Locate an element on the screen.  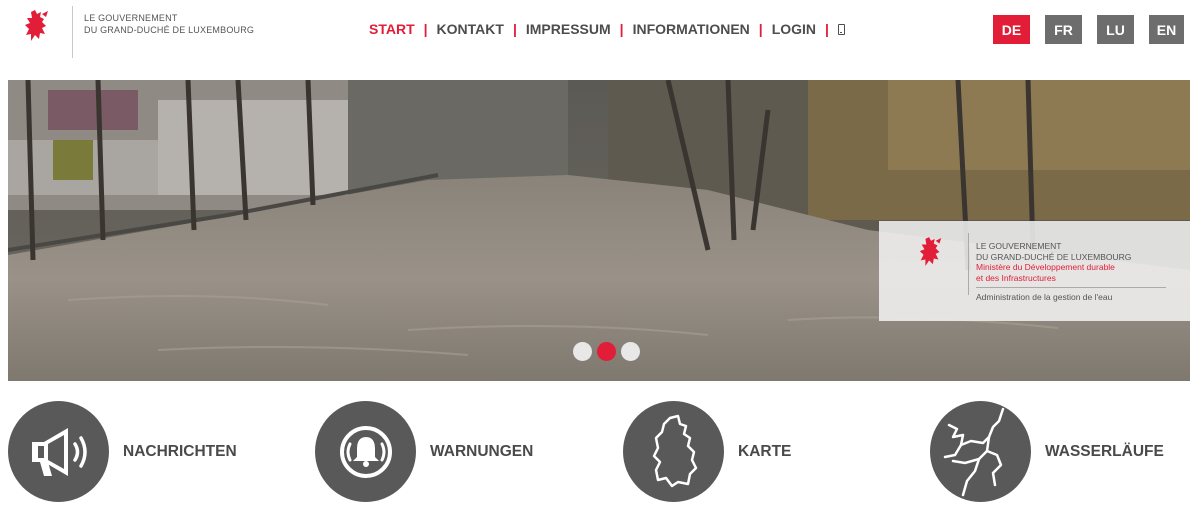
lang-en-button: EN is located at coordinates (1166, 29).